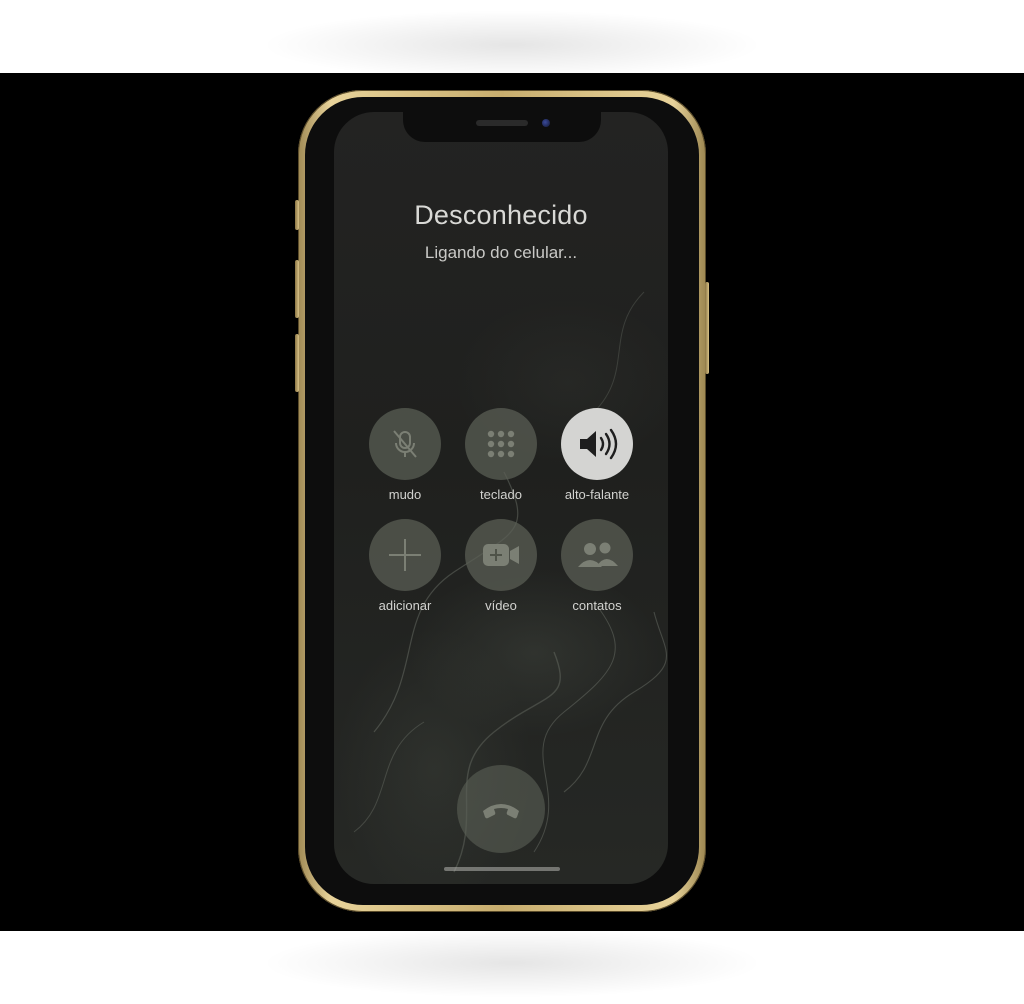 The width and height of the screenshot is (1024, 1004). I want to click on mute-button: mudo, so click(405, 455).